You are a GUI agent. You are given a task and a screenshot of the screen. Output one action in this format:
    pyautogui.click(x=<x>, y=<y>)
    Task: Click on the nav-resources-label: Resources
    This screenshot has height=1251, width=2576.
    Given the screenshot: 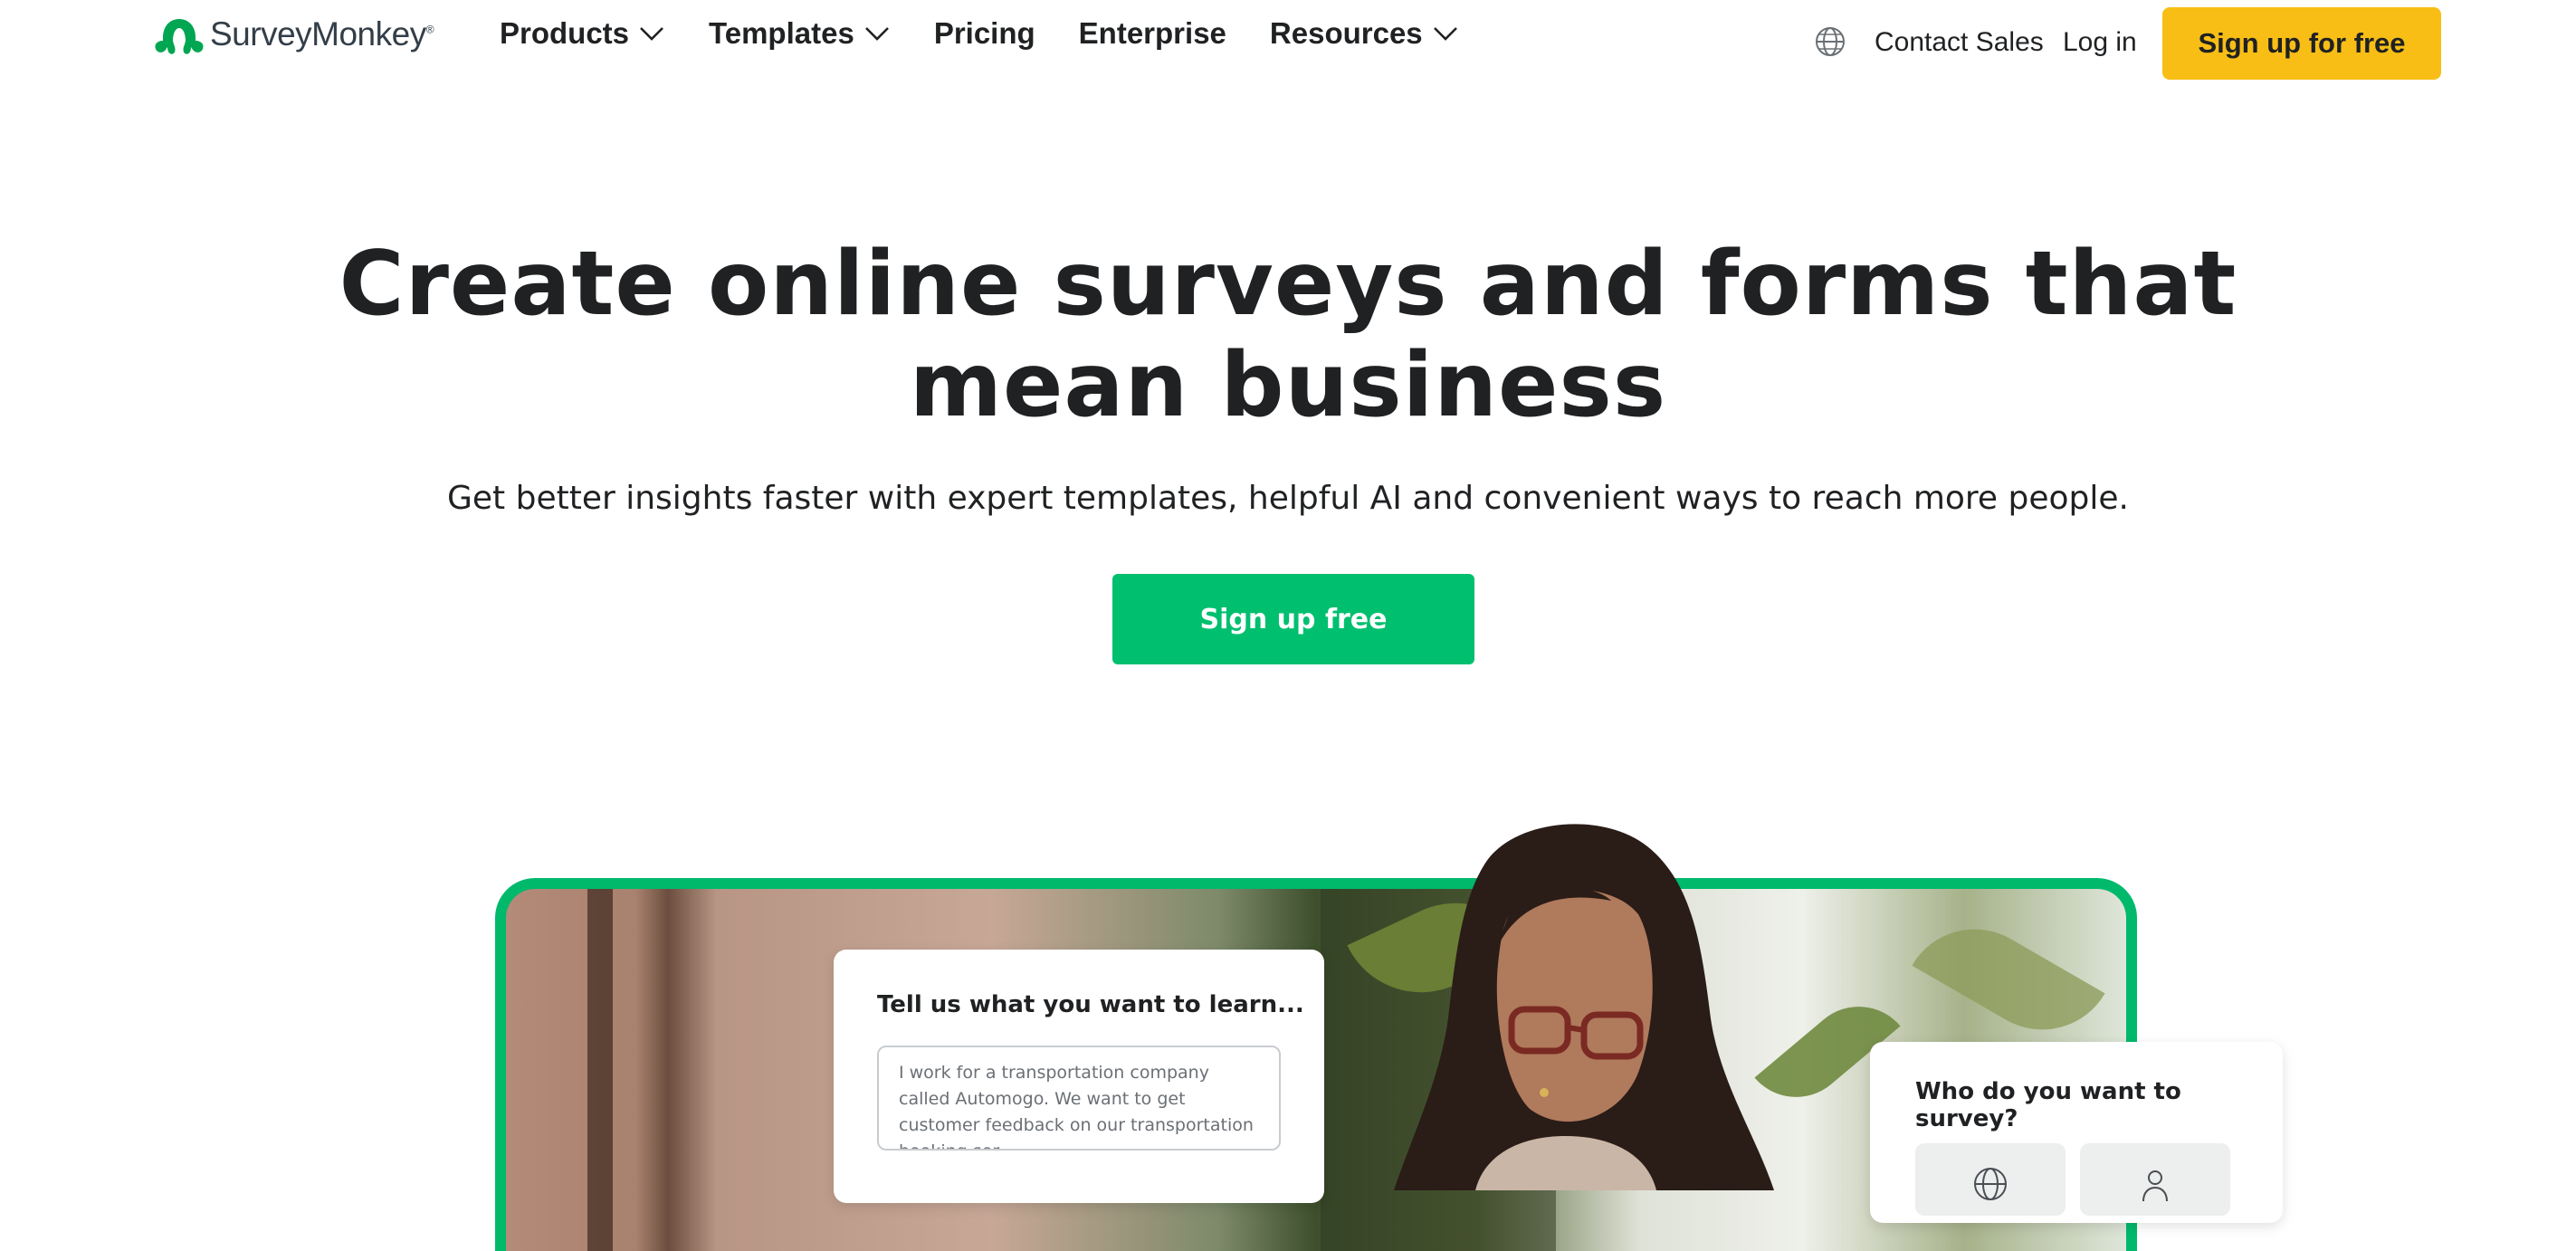 What is the action you would take?
    pyautogui.click(x=1346, y=33)
    